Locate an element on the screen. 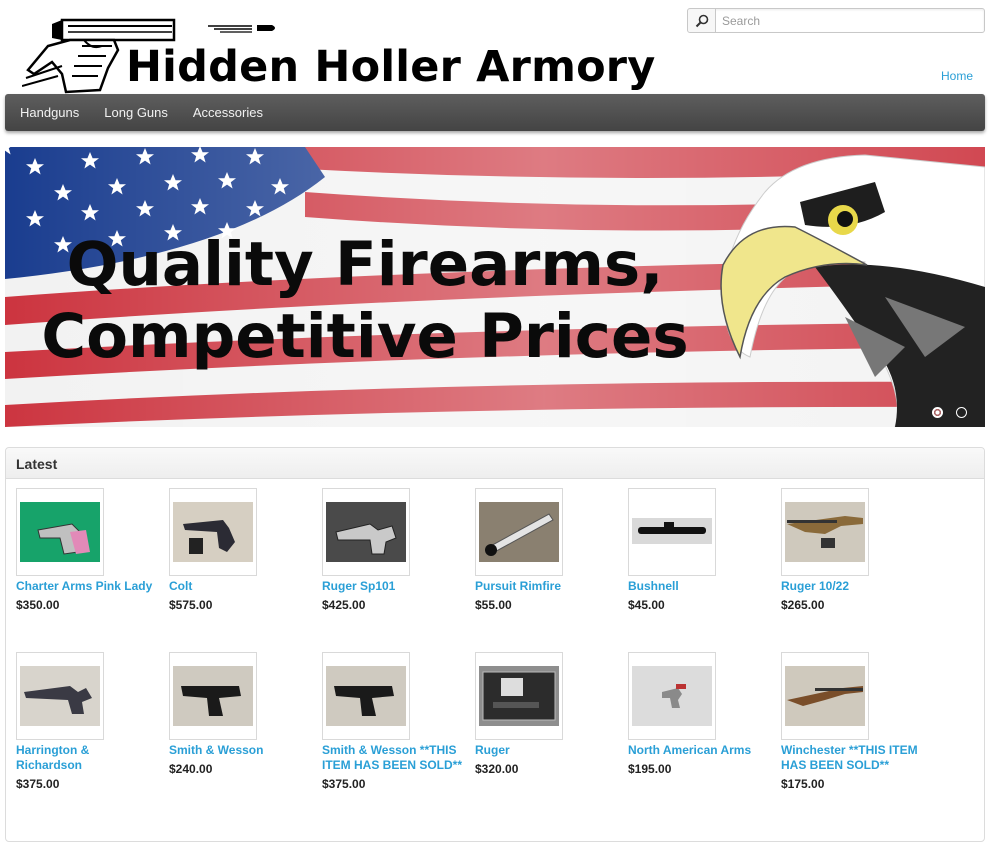 The image size is (990, 851). scope-black-image-icon is located at coordinates (672, 532).